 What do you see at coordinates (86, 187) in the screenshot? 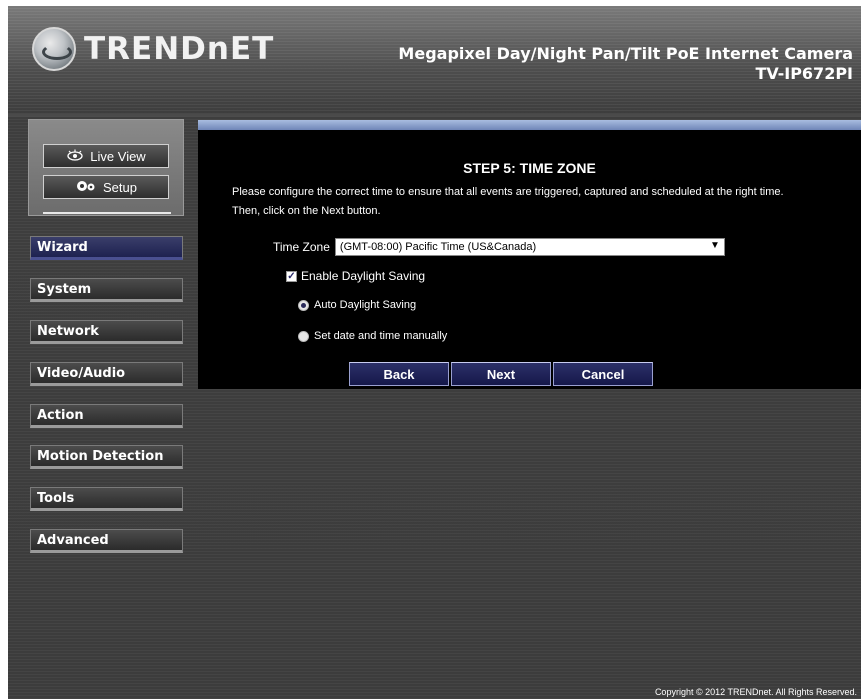
I see `gears-icon` at bounding box center [86, 187].